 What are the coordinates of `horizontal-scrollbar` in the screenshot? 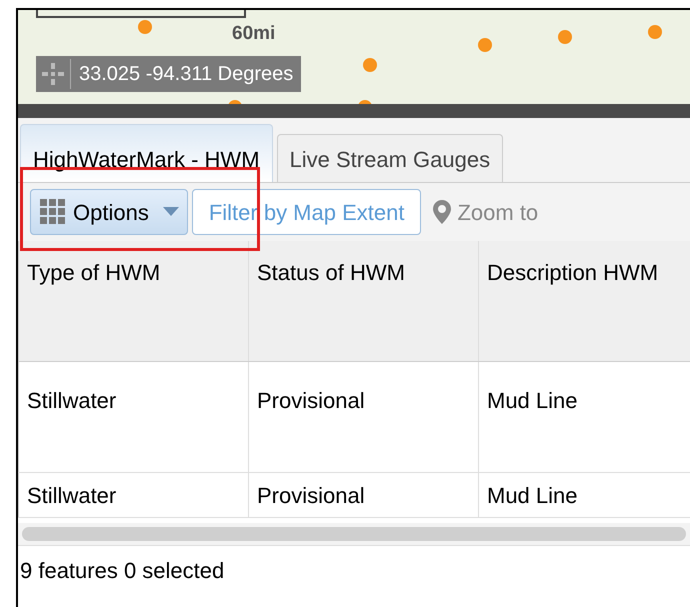 It's located at (354, 534).